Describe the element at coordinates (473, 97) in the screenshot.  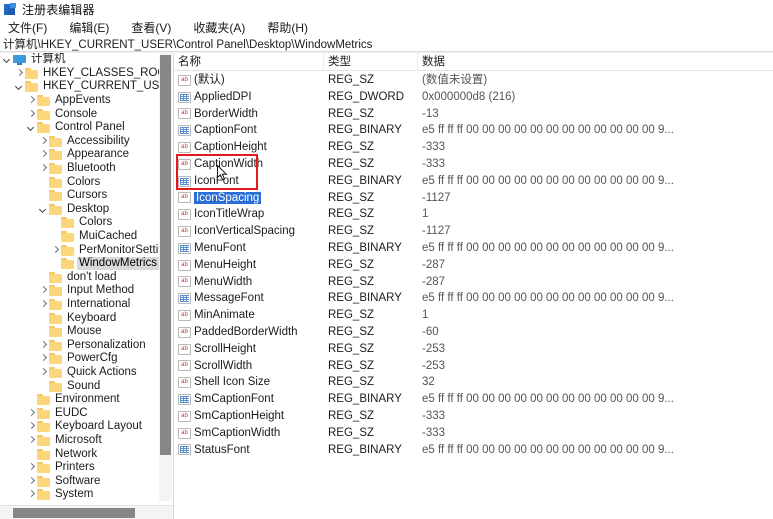
I see `value-row: AppliedDPI REG_DWORD 0x000000d8 (216)` at that location.